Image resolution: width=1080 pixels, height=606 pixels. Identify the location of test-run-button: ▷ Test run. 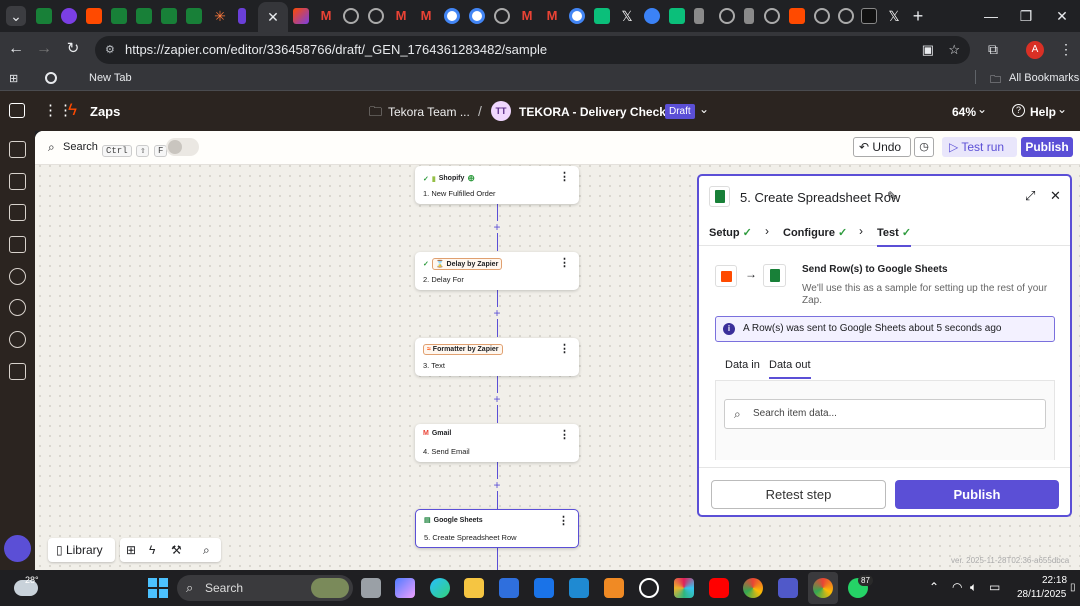
(979, 147).